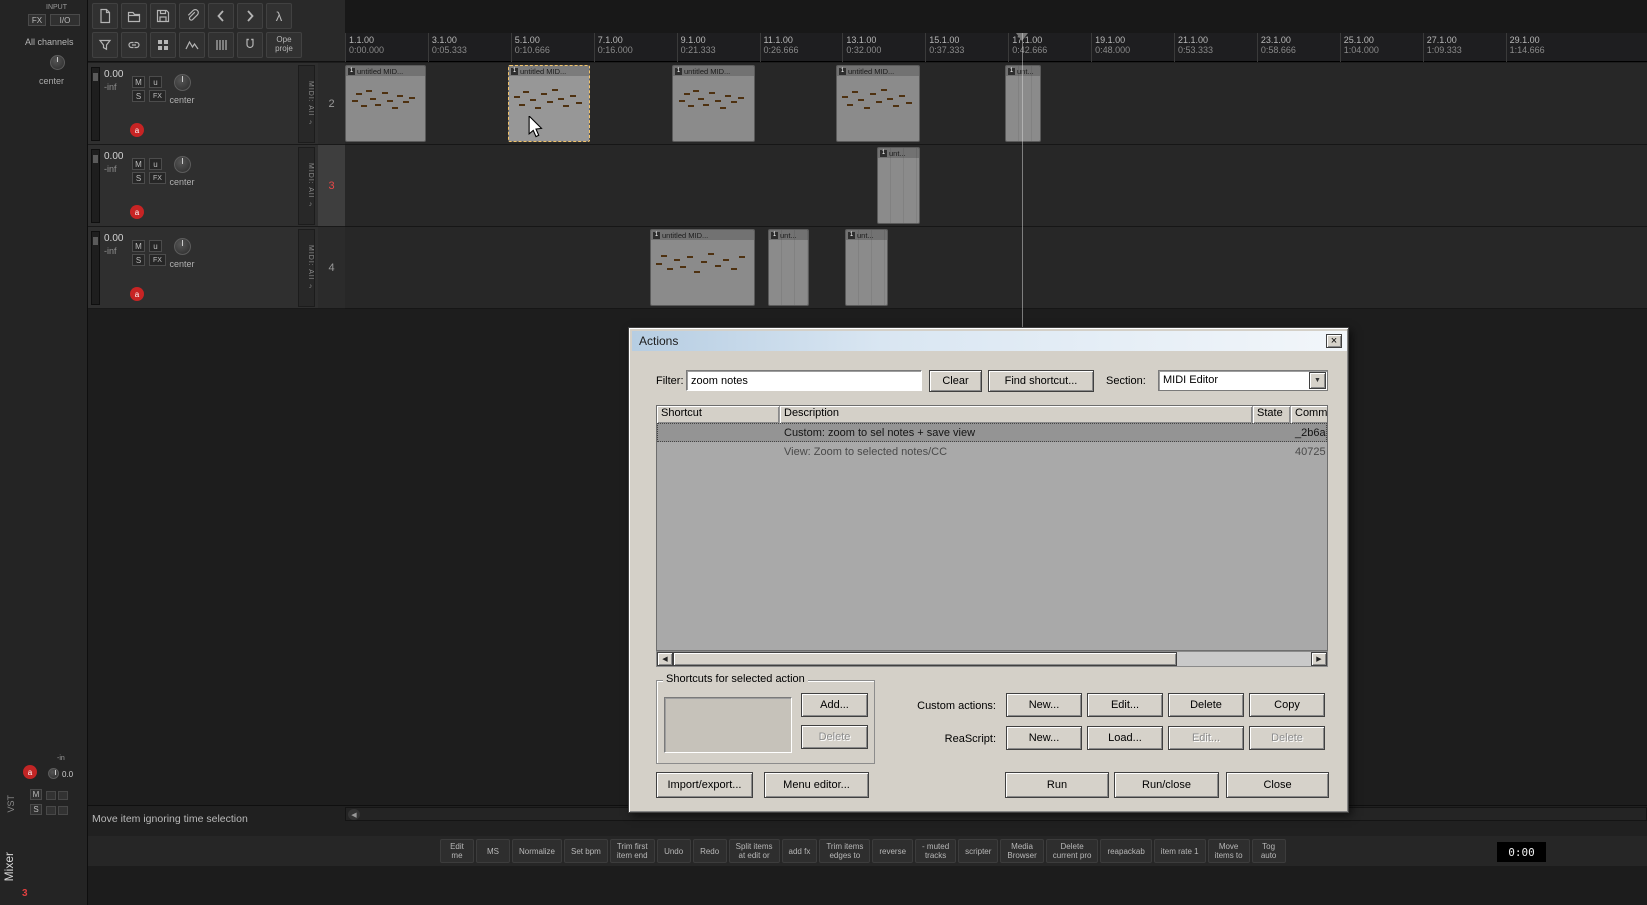 This screenshot has width=1647, height=905. I want to click on custom-action-copy-button: Copy, so click(1287, 705).